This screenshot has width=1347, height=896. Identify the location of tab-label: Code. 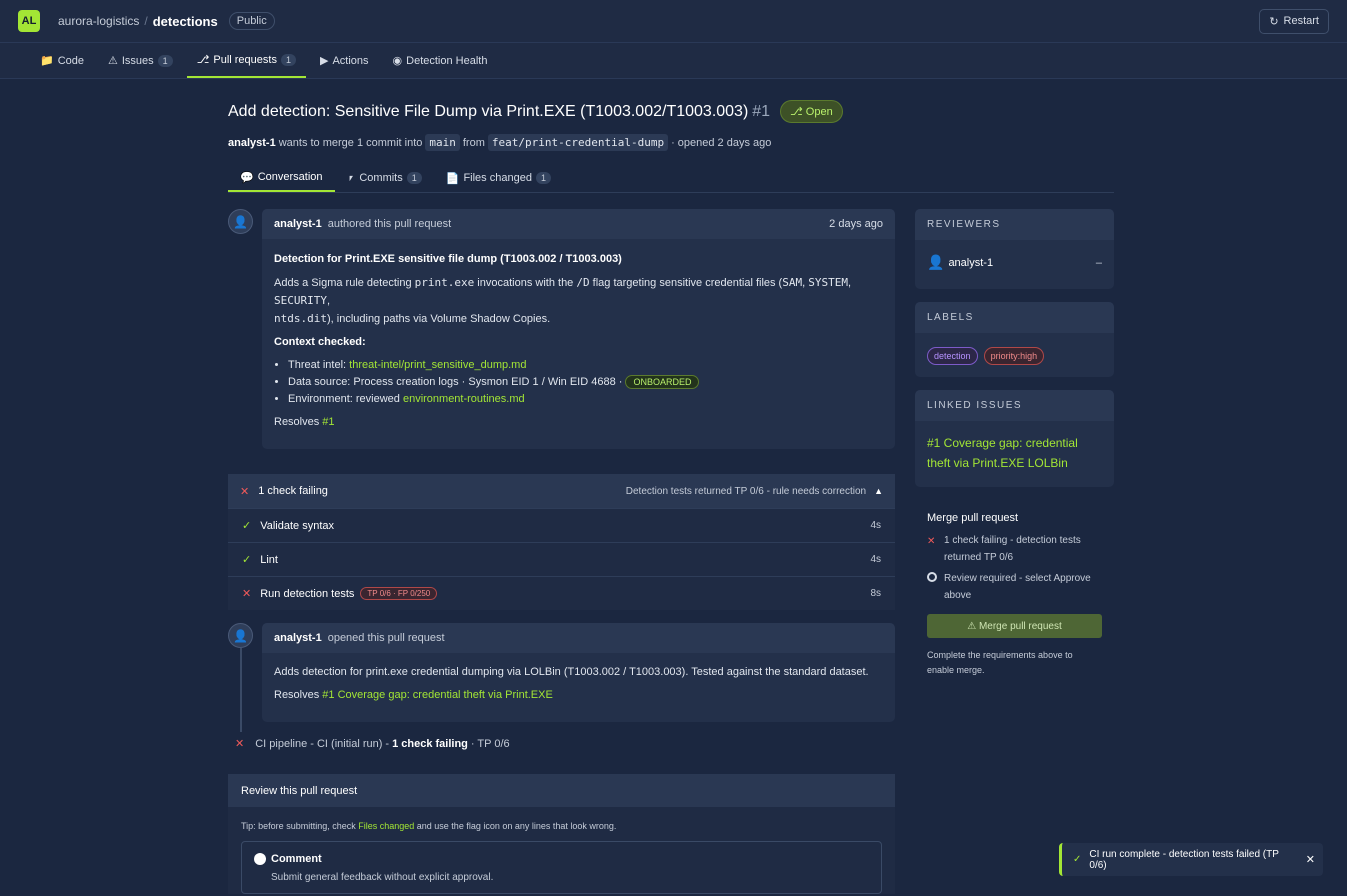
(70, 60).